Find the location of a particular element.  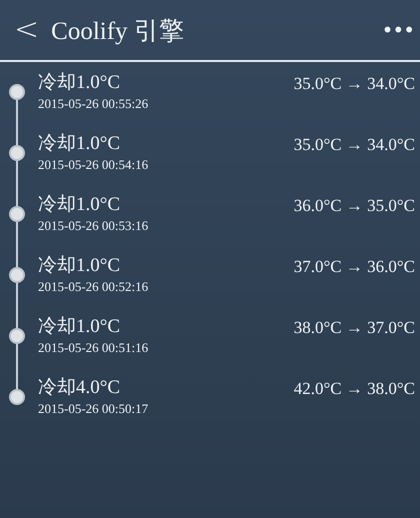

record-time: 2015-05-26 00:52:16 is located at coordinates (94, 287).